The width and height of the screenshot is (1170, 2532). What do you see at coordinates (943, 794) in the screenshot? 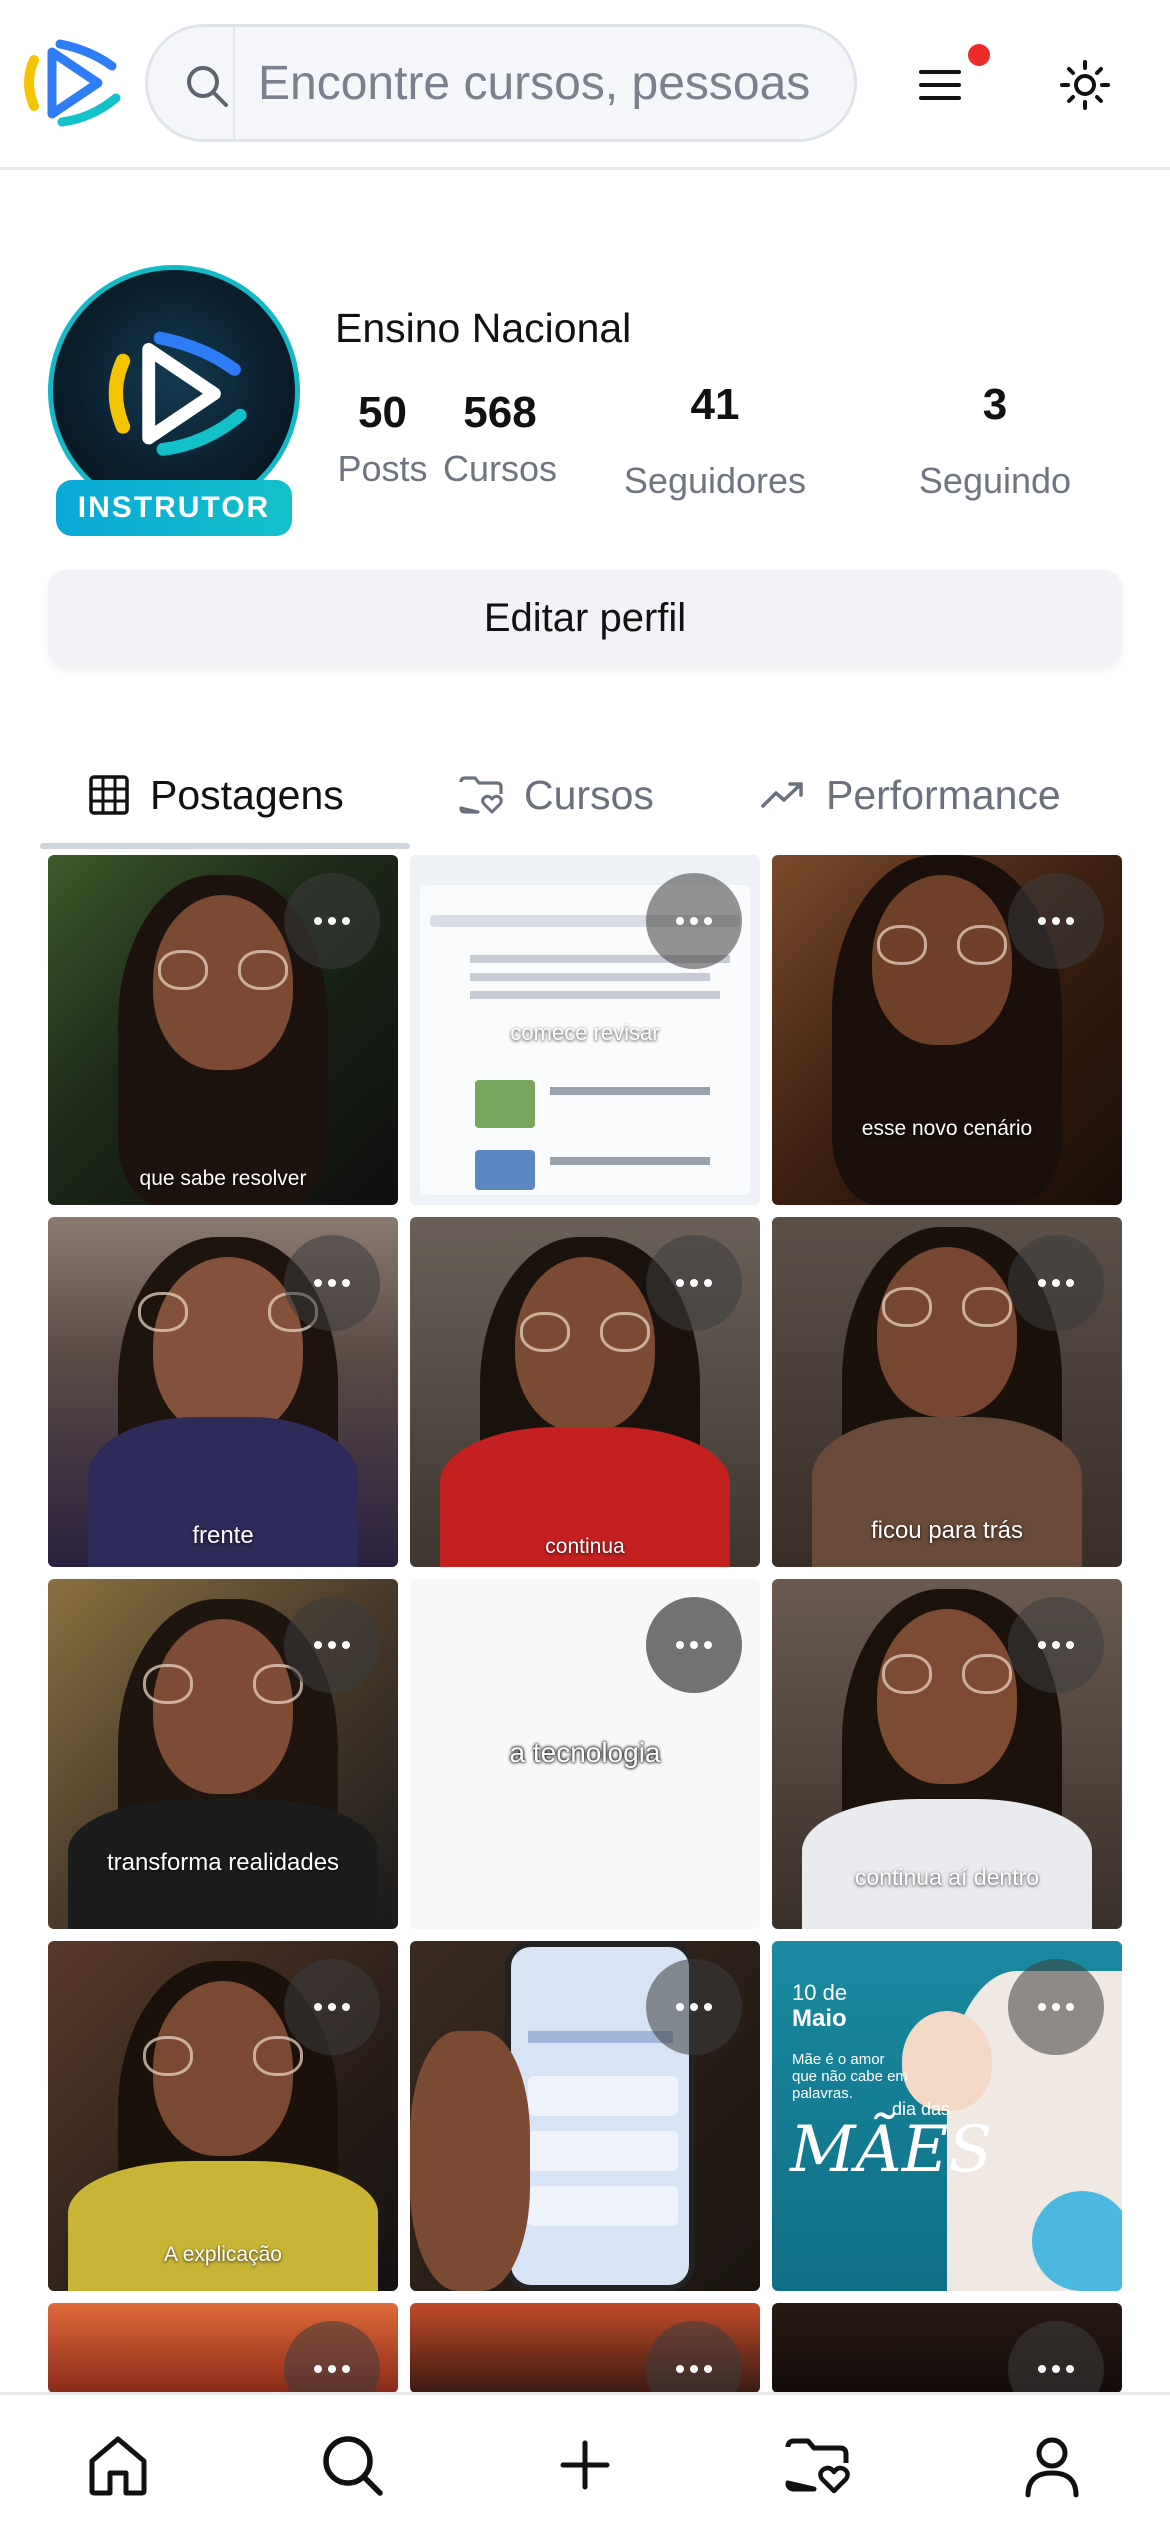
I see `tab-performance-label: Performance` at bounding box center [943, 794].